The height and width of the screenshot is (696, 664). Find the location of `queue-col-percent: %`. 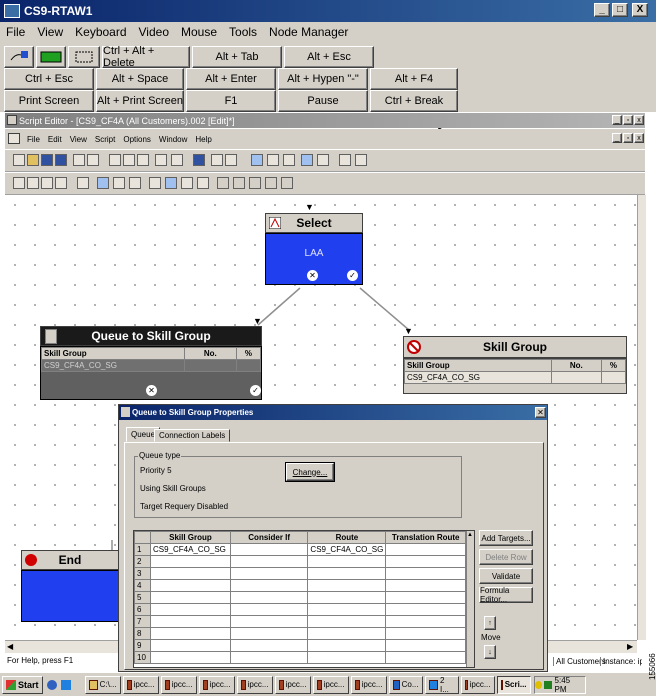

queue-col-percent: % is located at coordinates (248, 353).